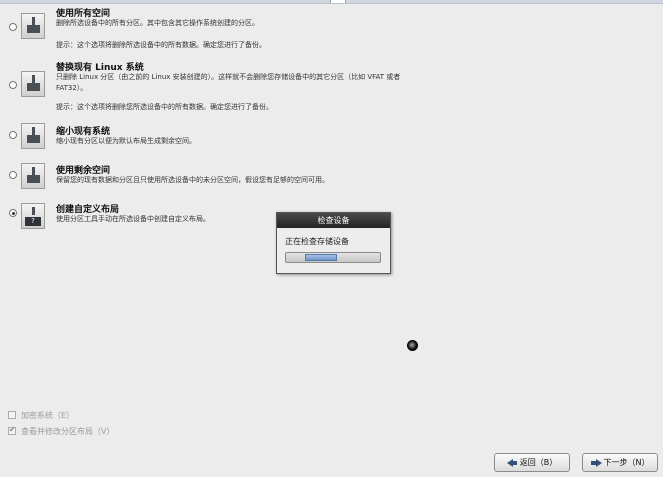 This screenshot has height=477, width=663. I want to click on busy-cursor-icon, so click(412, 345).